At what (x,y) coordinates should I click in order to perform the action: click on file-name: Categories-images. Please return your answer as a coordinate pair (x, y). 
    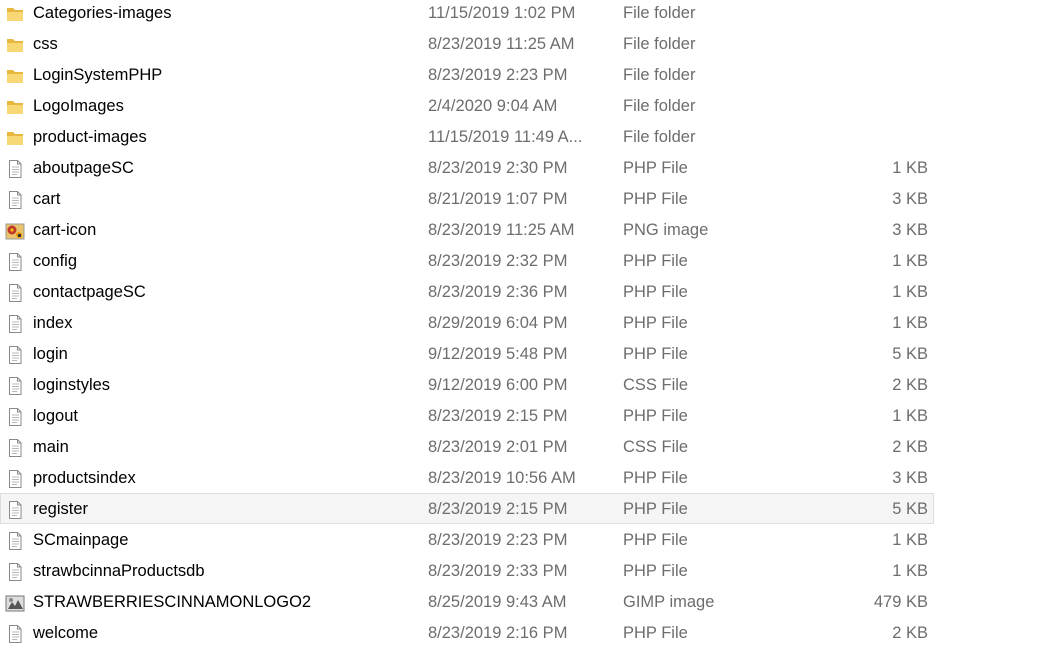
    Looking at the image, I should click on (102, 13).